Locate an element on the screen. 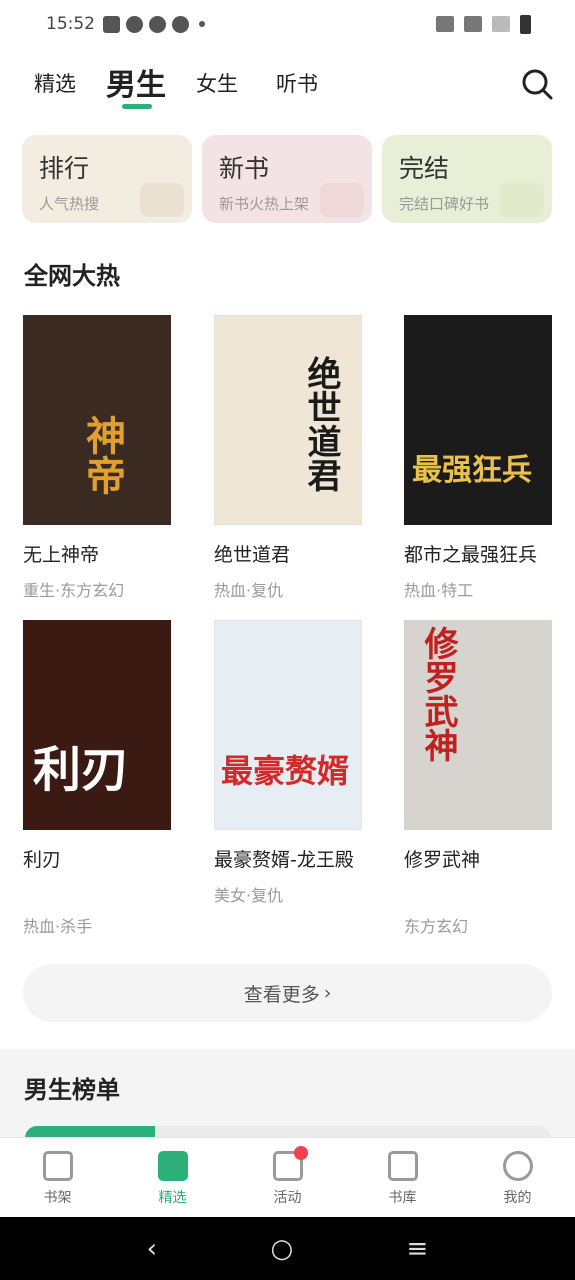 This screenshot has width=575, height=1280. book-title: 最豪赘婿-龙王殿 is located at coordinates (289, 860).